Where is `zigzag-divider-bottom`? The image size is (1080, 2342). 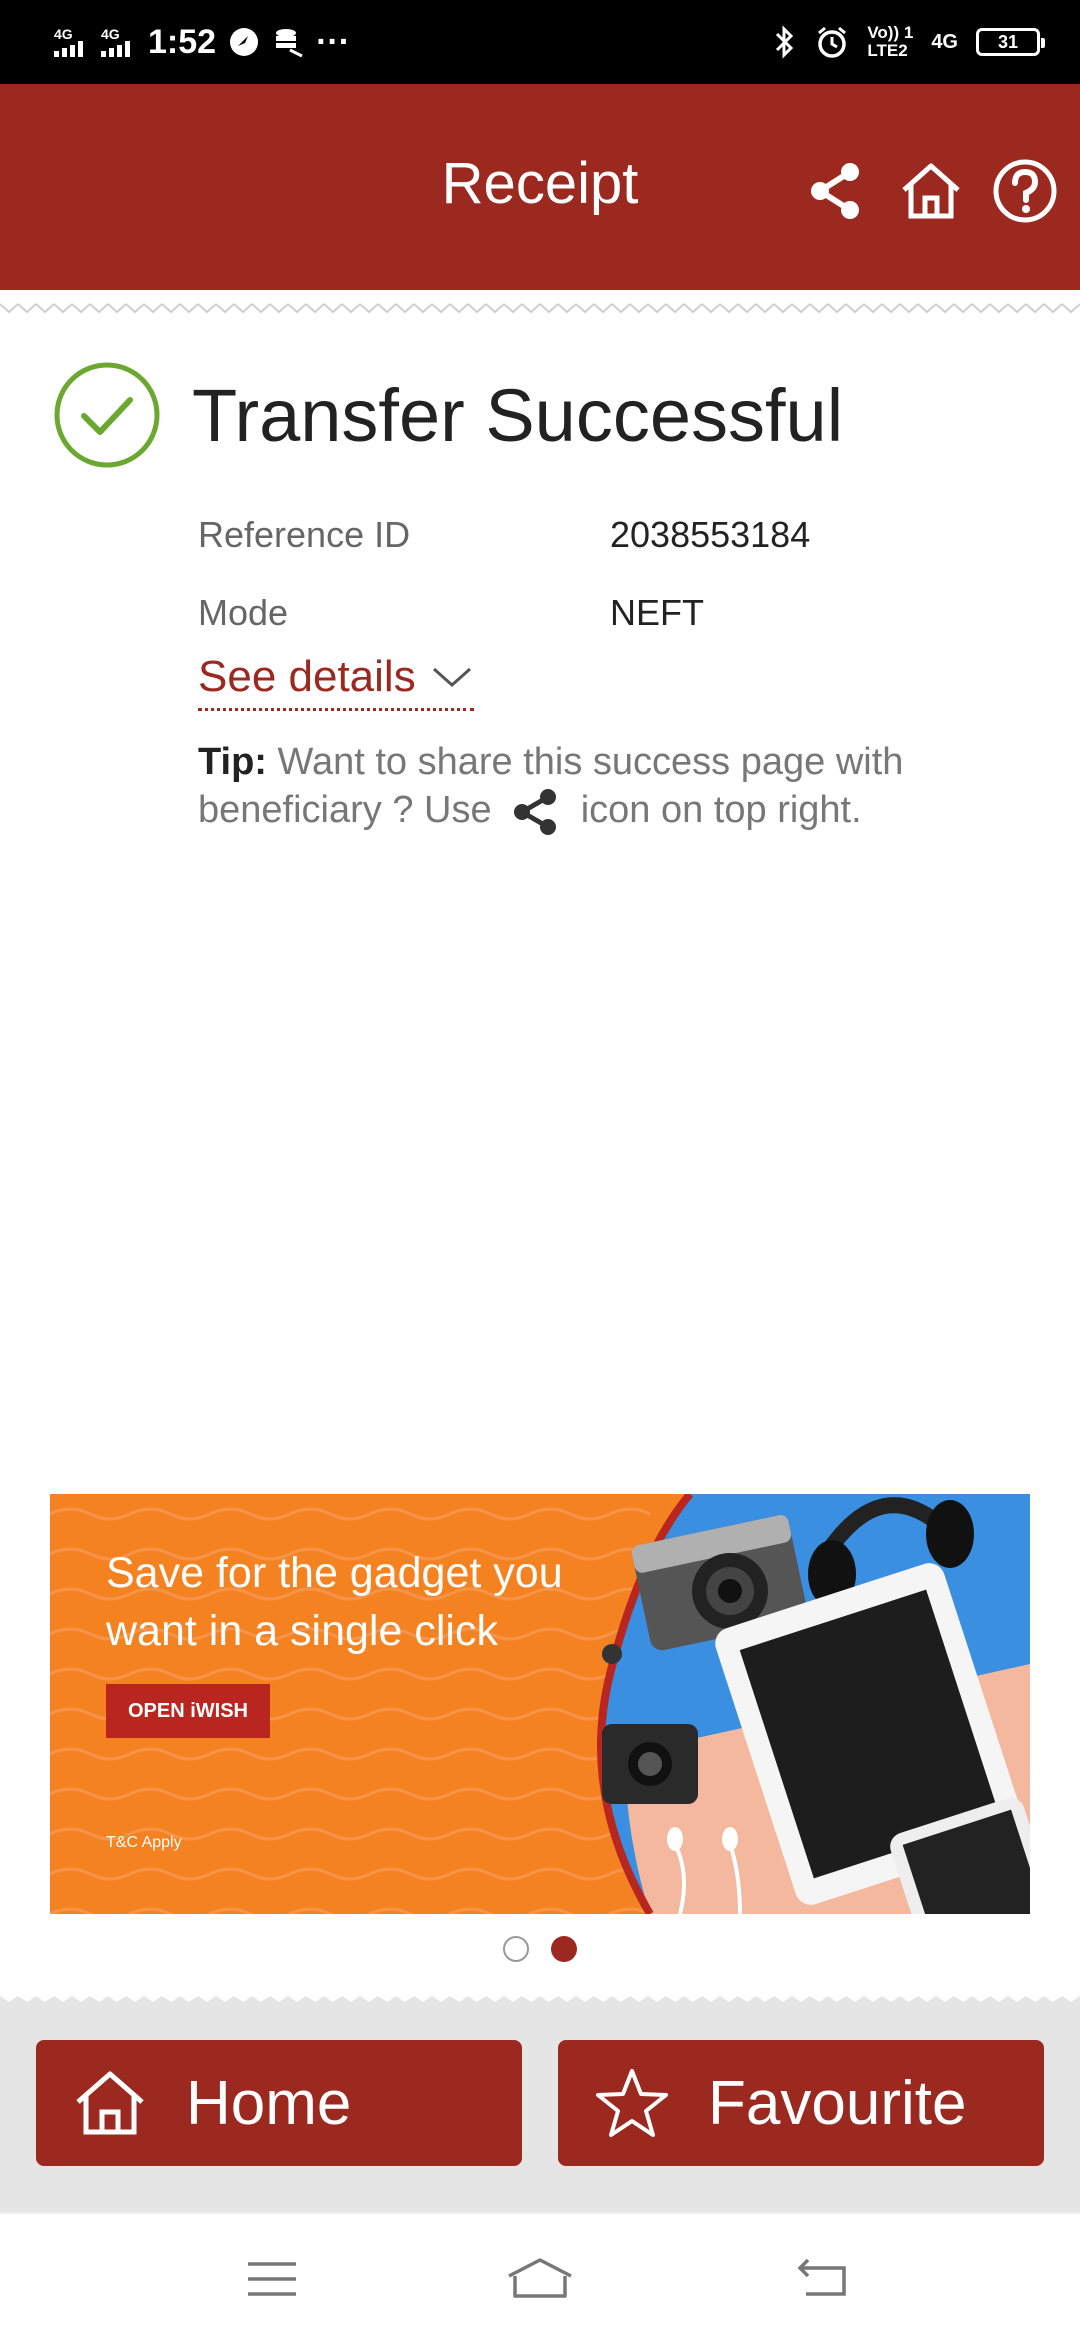 zigzag-divider-bottom is located at coordinates (540, 1999).